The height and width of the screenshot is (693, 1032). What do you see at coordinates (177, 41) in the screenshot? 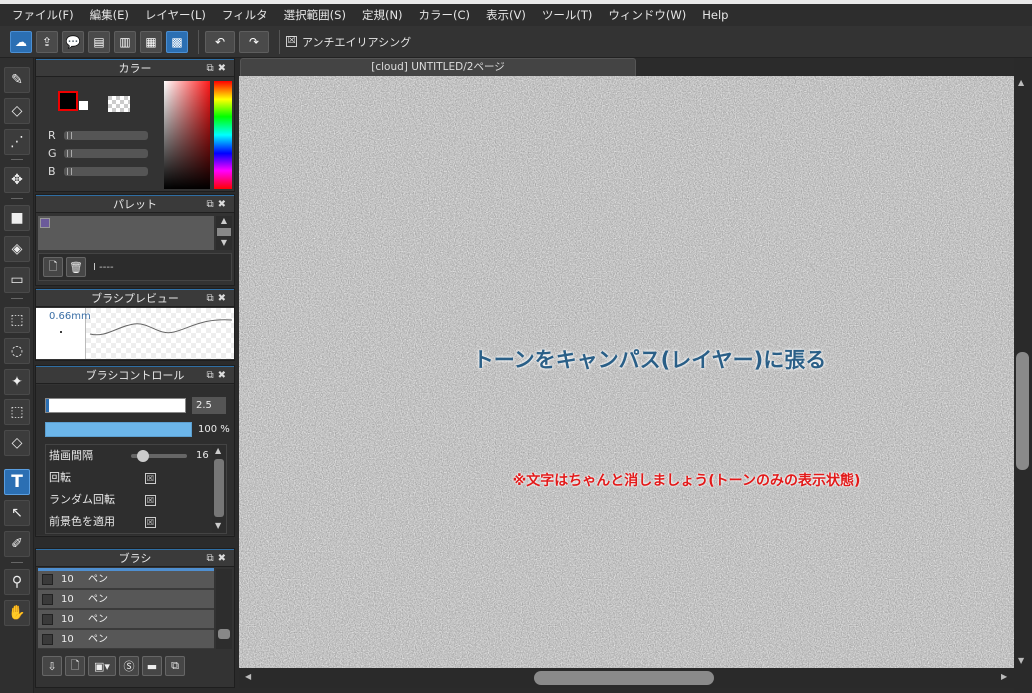
I see `brush-grid-icon: ▩` at bounding box center [177, 41].